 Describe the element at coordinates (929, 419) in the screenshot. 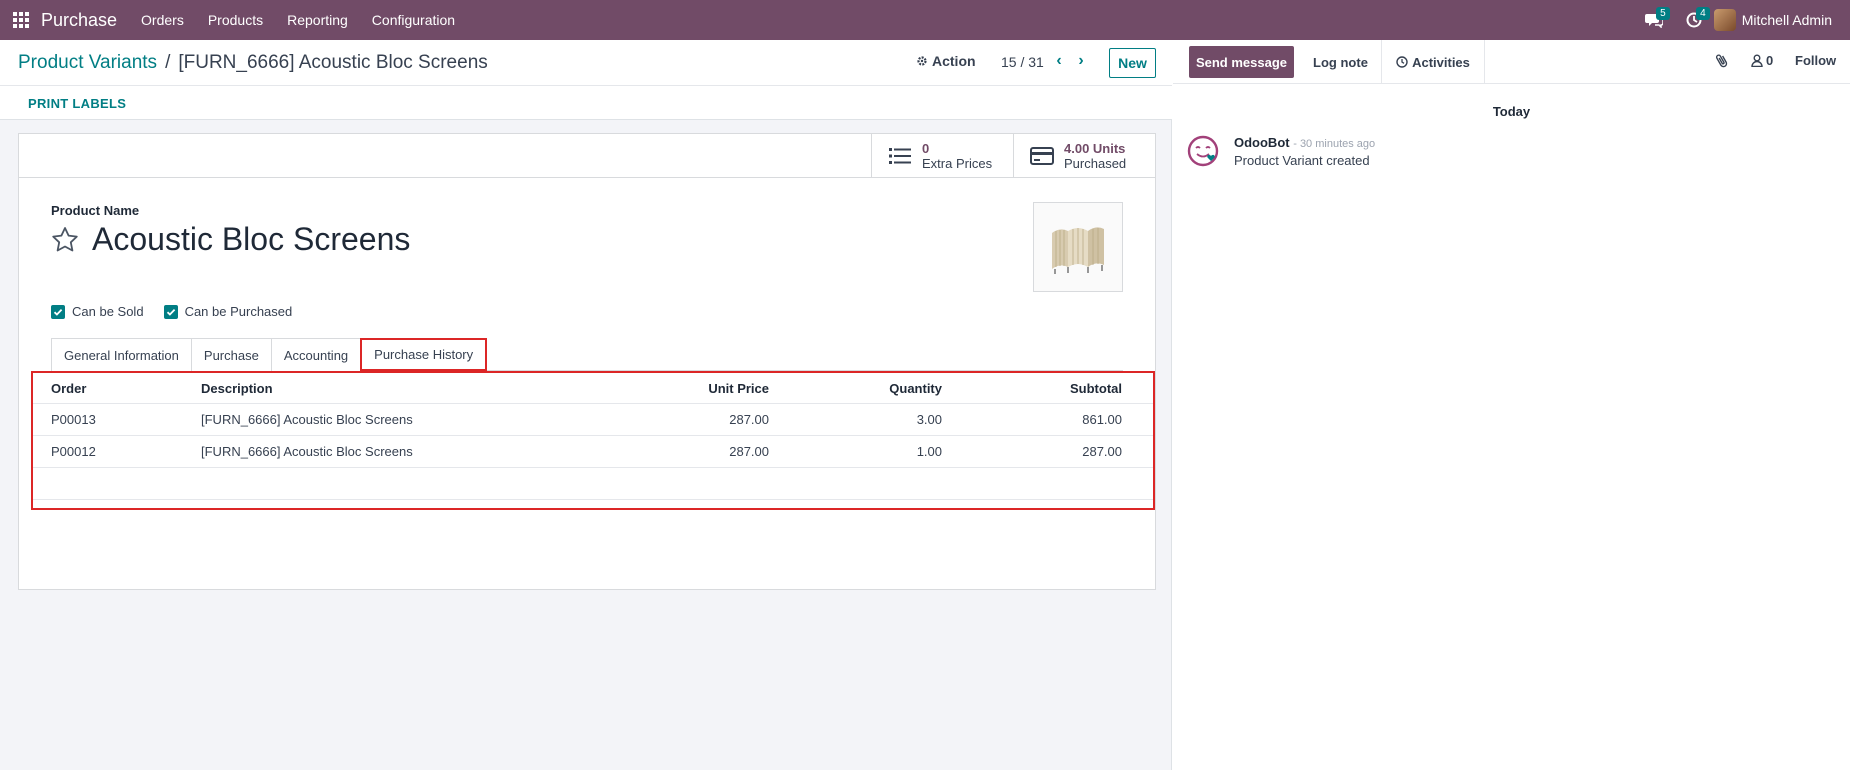

I see `row-quantity: 3.00` at that location.